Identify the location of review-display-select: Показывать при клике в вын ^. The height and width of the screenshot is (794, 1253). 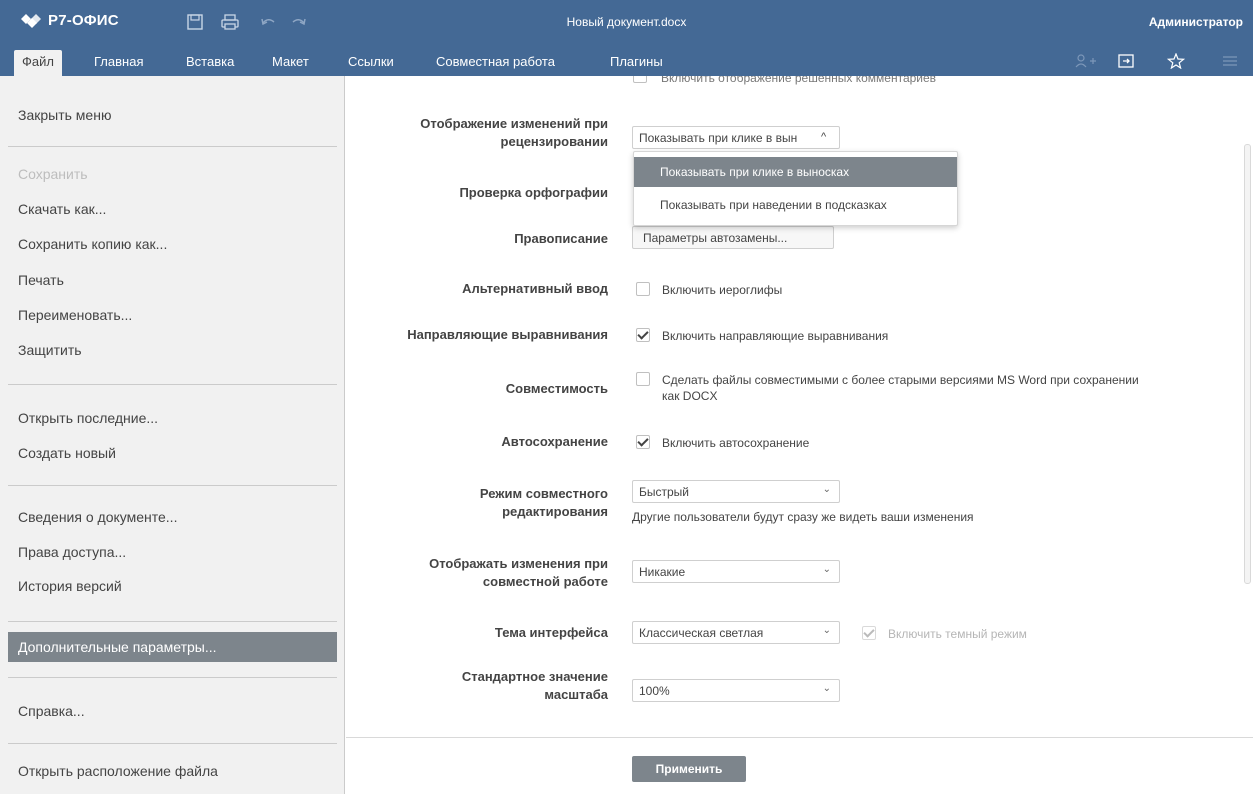
(736, 137).